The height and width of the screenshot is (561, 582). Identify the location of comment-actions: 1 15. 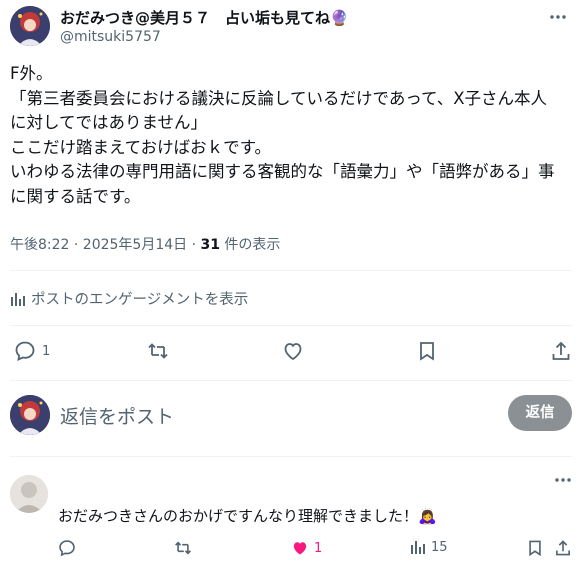
(315, 549).